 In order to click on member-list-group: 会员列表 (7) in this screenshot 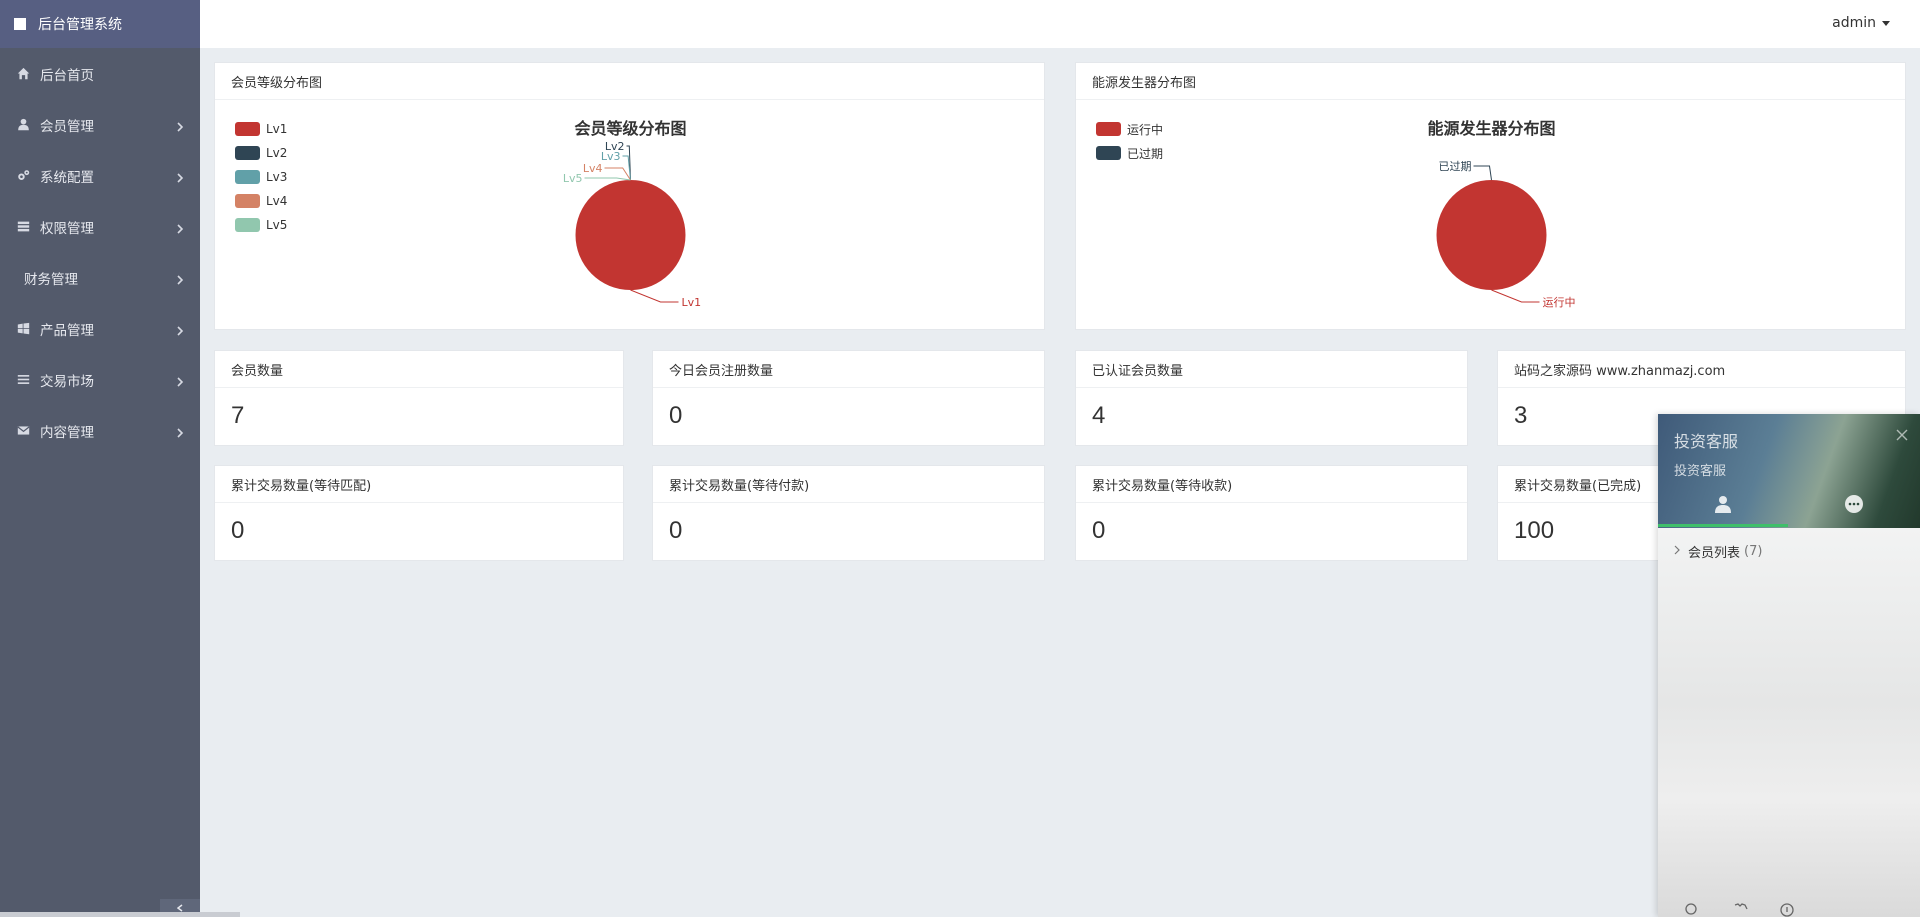, I will do `click(1718, 551)`.